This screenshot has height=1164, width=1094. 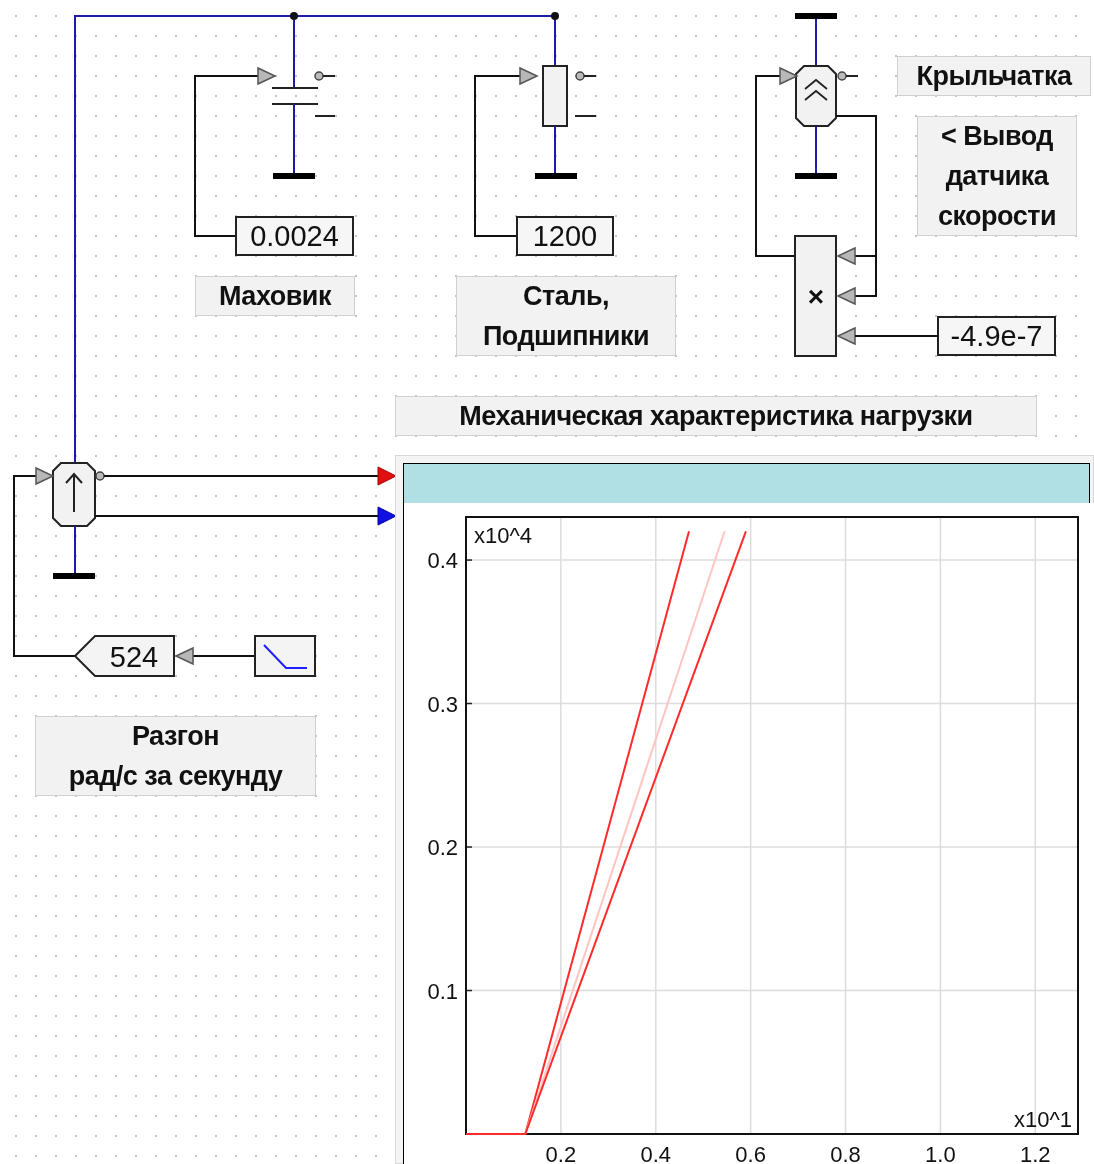 What do you see at coordinates (175, 756) in the screenshot?
I see `comment-label: Разгон рад/с за секунду` at bounding box center [175, 756].